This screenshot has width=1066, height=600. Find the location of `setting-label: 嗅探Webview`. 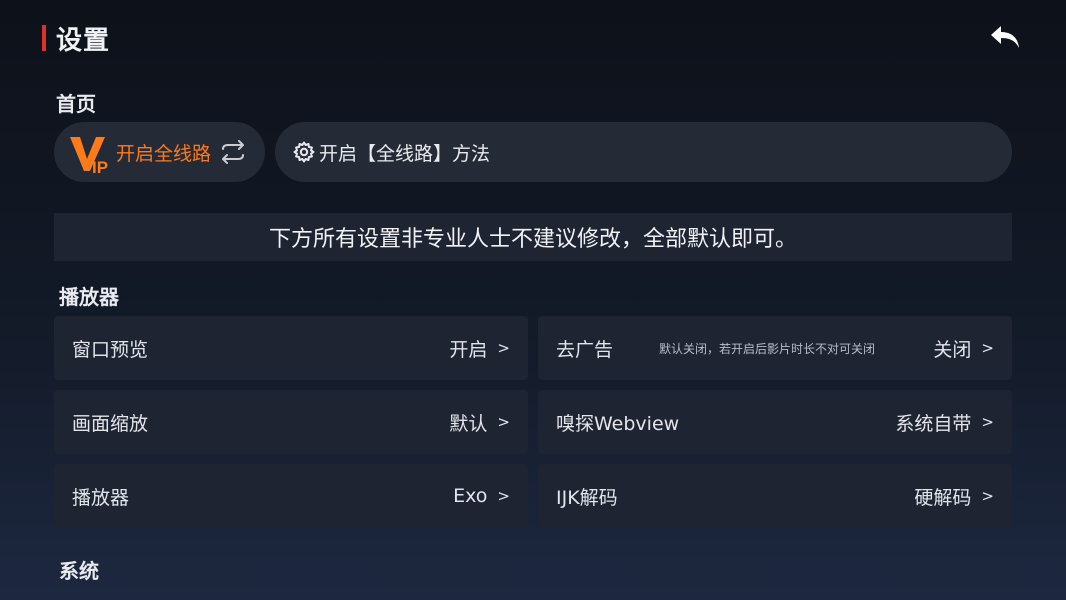

setting-label: 嗅探Webview is located at coordinates (618, 423).